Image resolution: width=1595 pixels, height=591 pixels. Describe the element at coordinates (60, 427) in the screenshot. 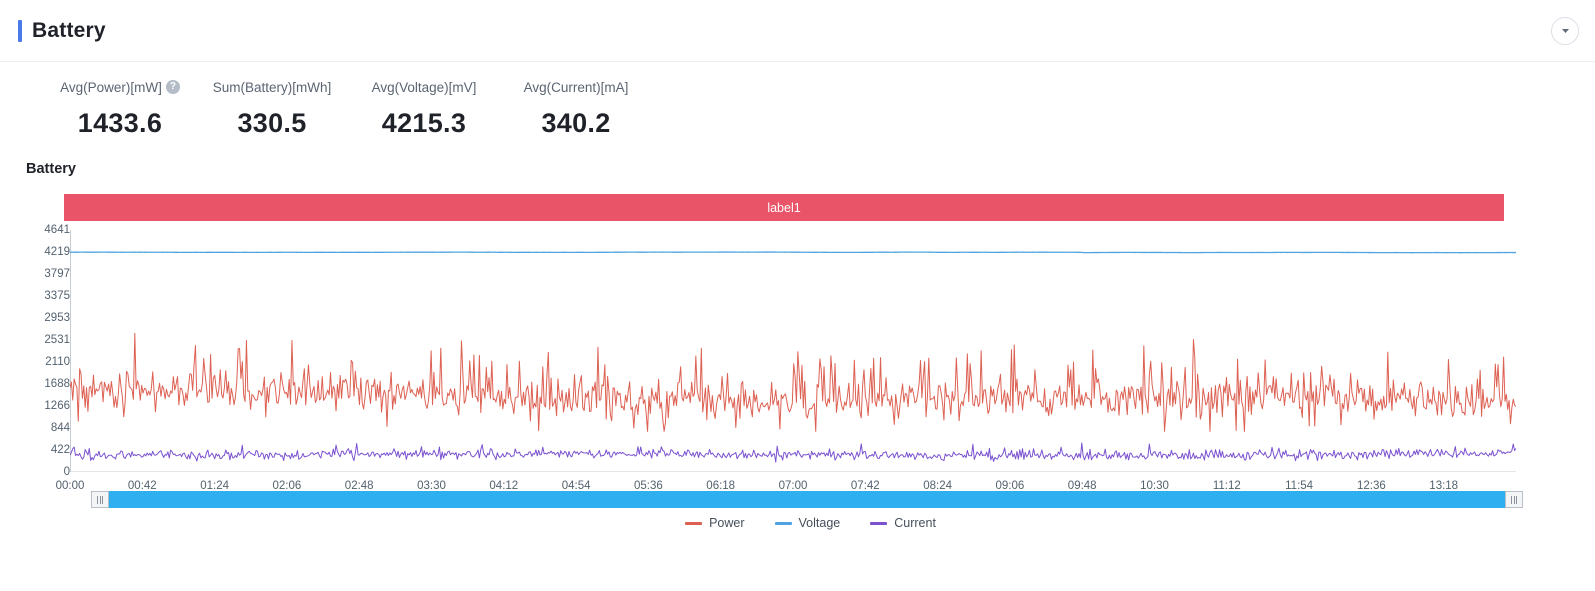

I see `y-axis-tick: 844` at that location.